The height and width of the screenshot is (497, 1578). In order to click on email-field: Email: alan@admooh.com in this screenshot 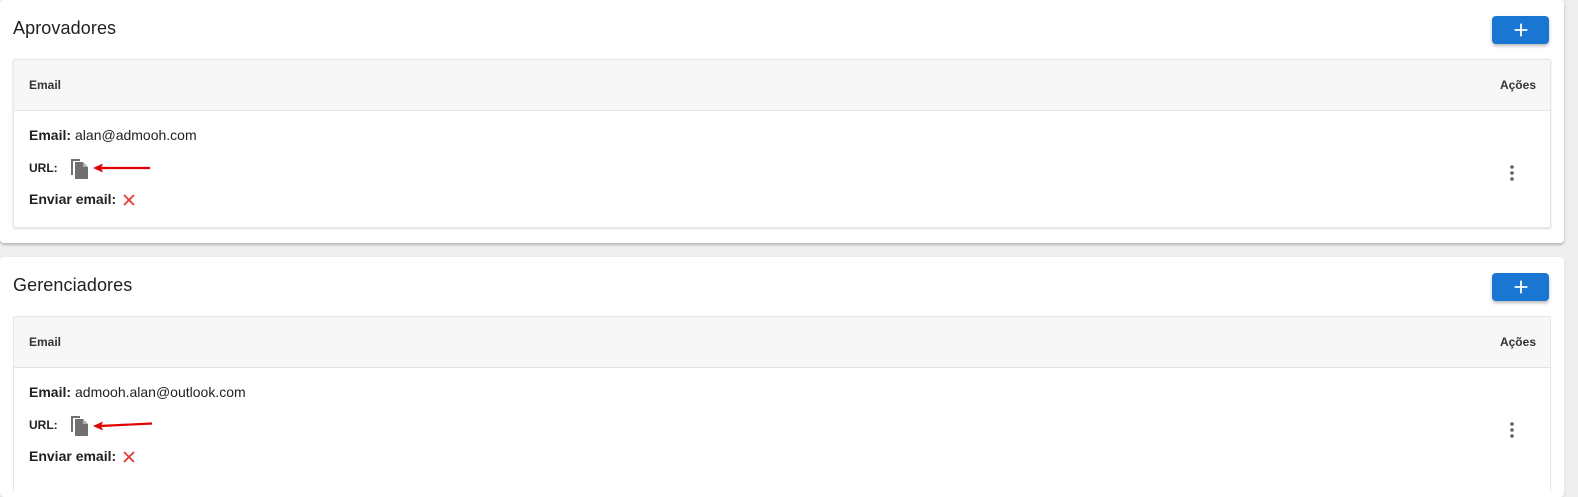, I will do `click(113, 135)`.